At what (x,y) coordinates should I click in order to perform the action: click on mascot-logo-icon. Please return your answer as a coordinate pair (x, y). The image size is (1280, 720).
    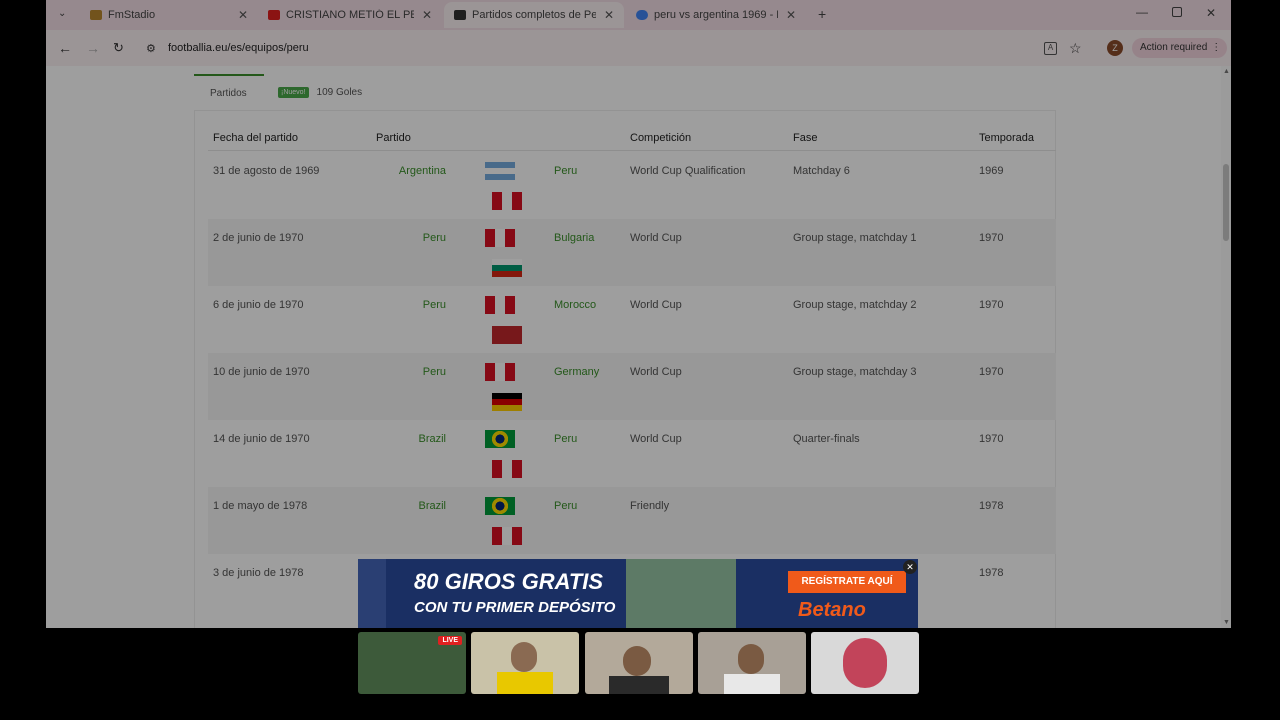
    Looking at the image, I should click on (865, 663).